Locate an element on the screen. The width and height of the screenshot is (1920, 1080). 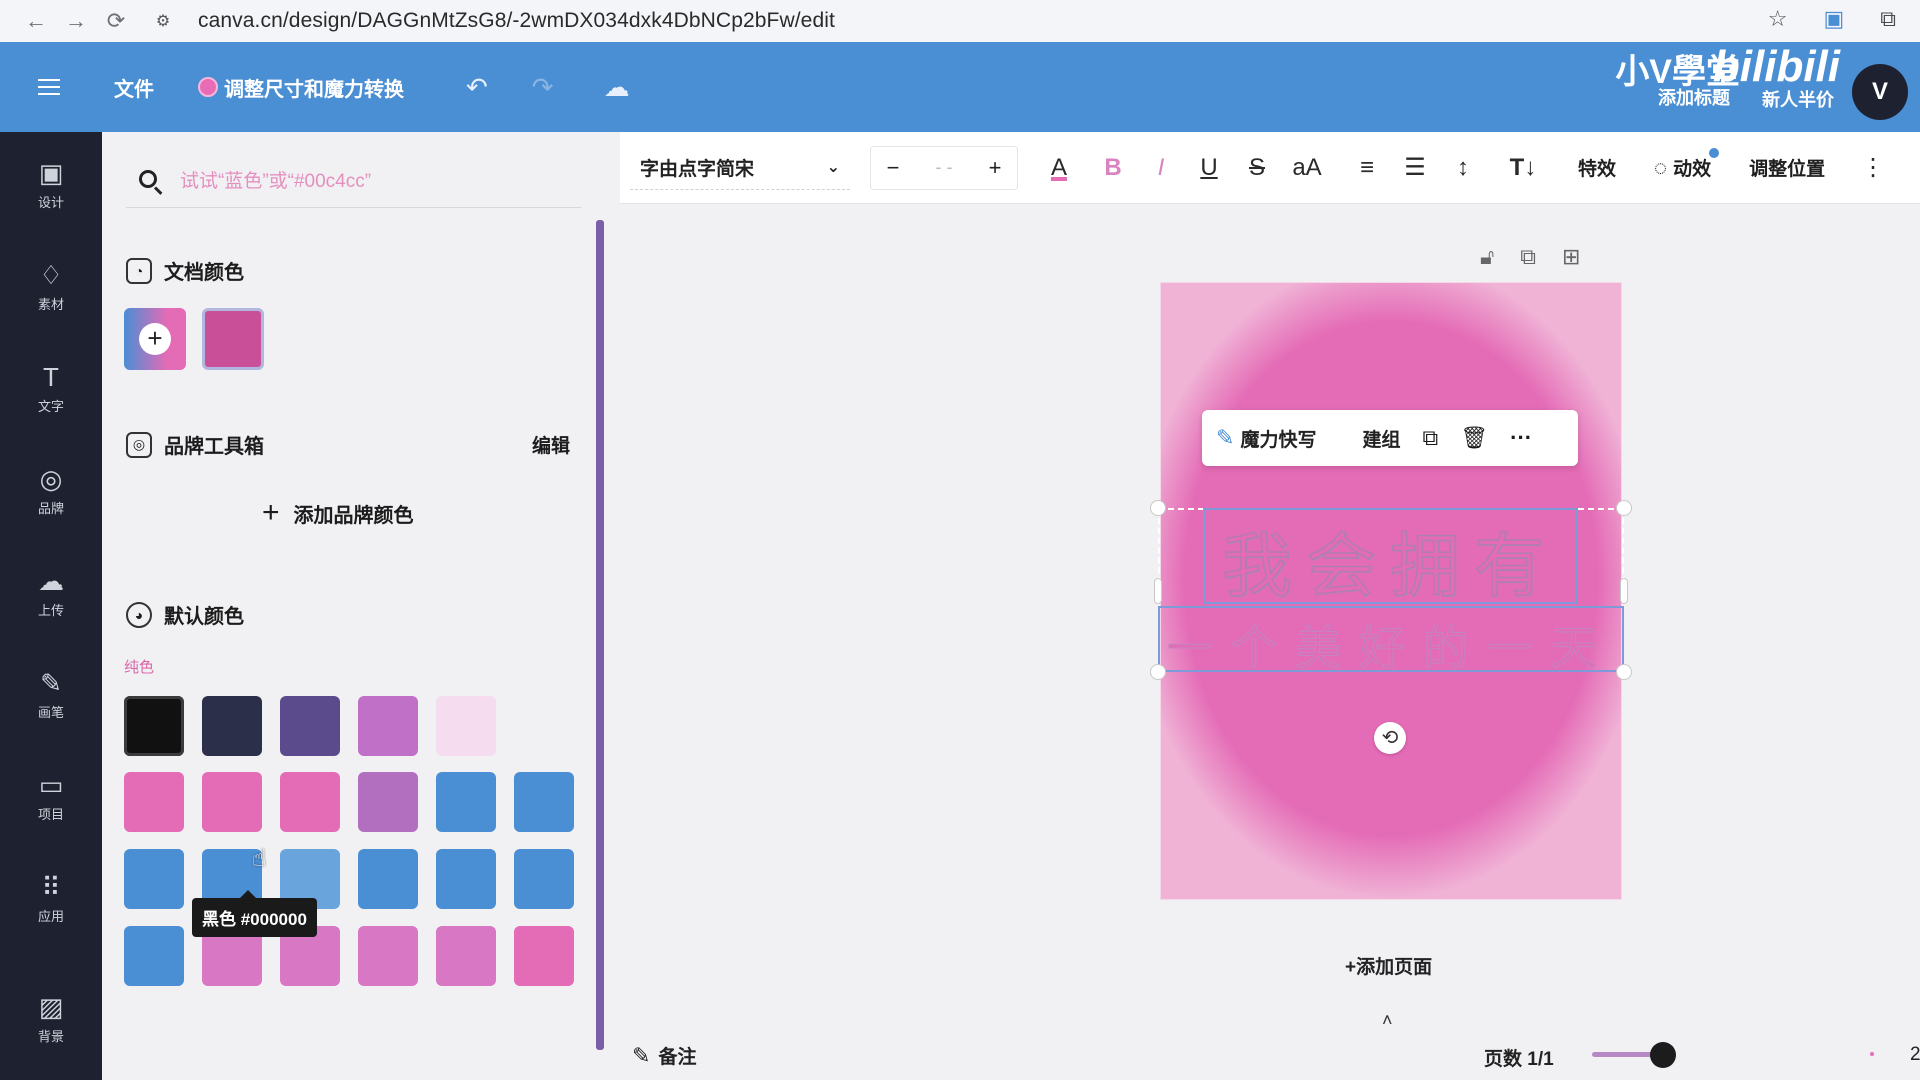
brand-edit-link: 编辑 is located at coordinates (551, 444).